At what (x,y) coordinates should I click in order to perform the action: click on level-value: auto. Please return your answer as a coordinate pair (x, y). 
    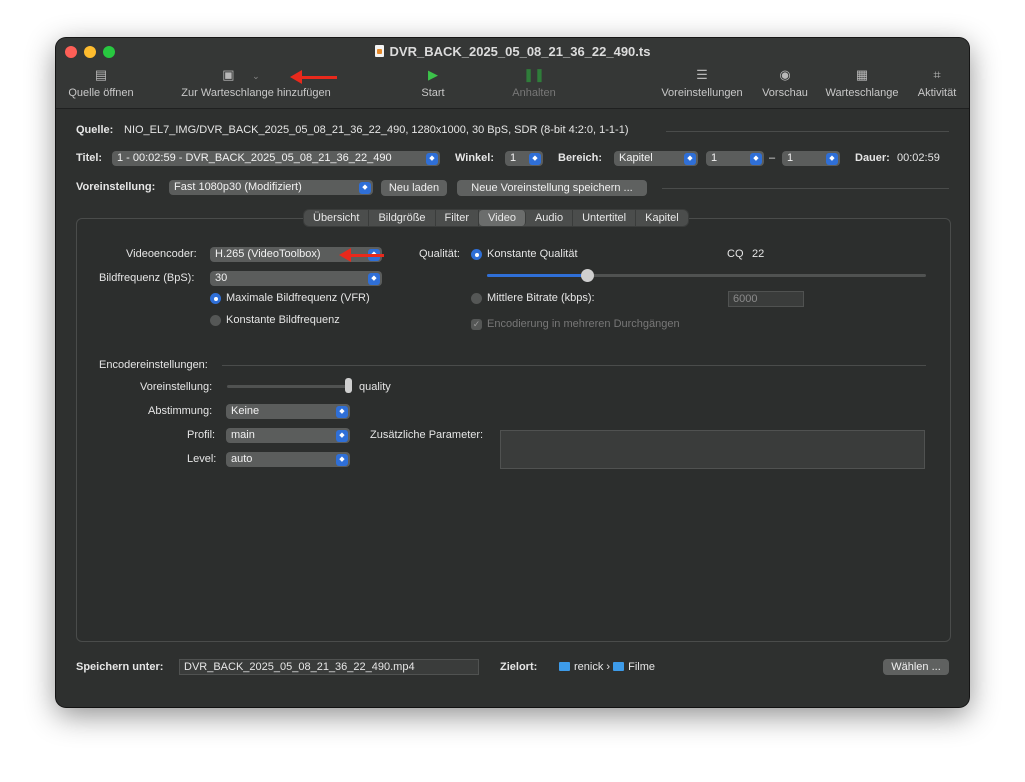
    Looking at the image, I should click on (242, 459).